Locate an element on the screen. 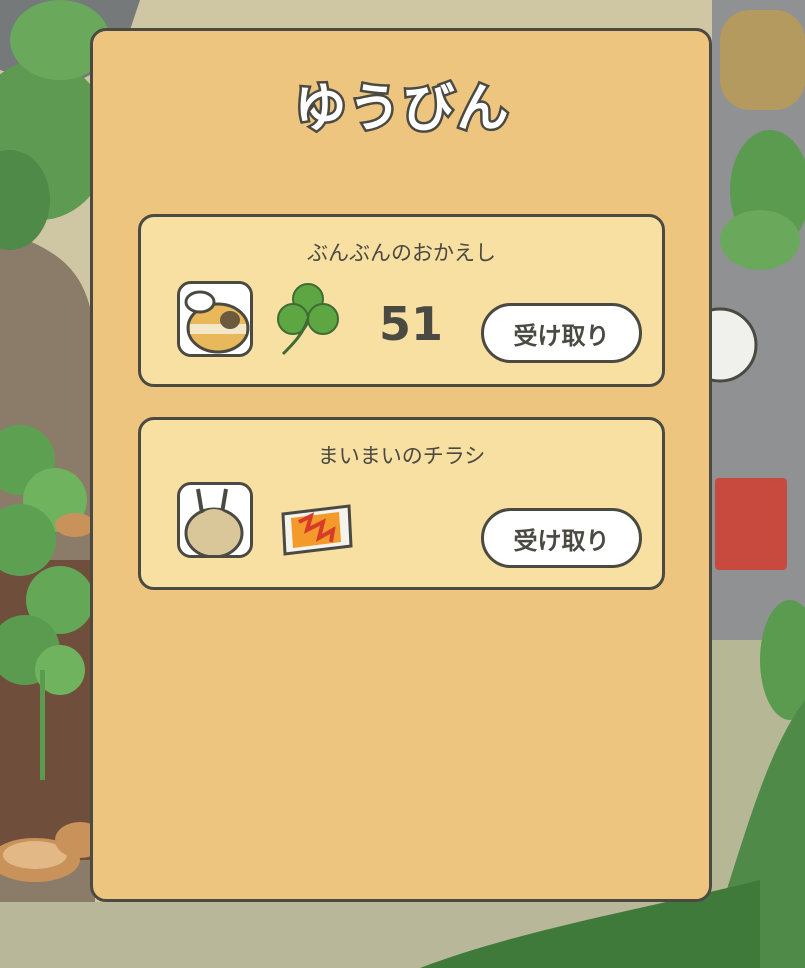  leaf is located at coordinates (760, 240).